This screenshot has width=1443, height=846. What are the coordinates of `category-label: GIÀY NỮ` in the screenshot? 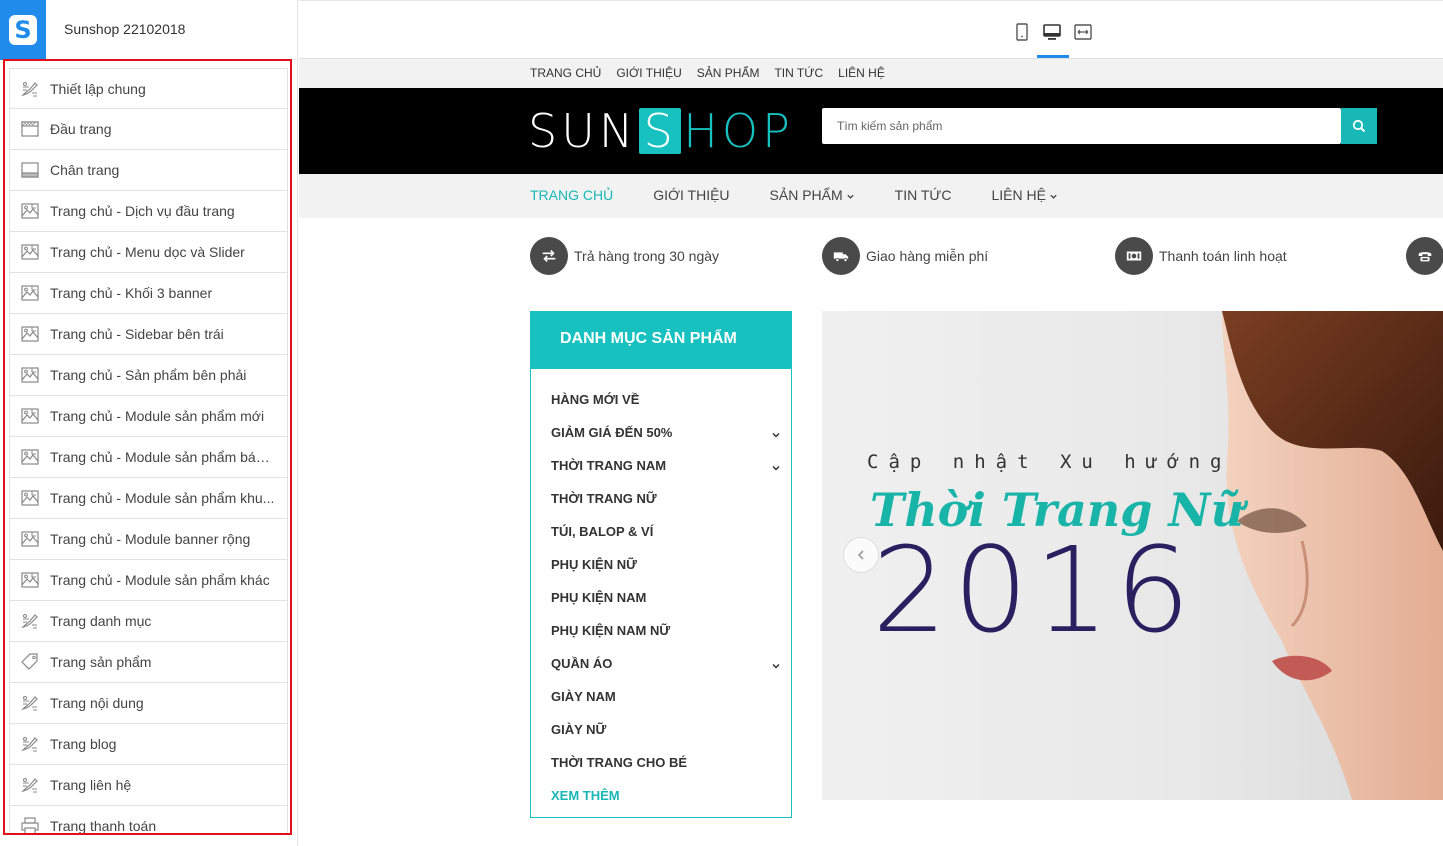 It's located at (579, 729).